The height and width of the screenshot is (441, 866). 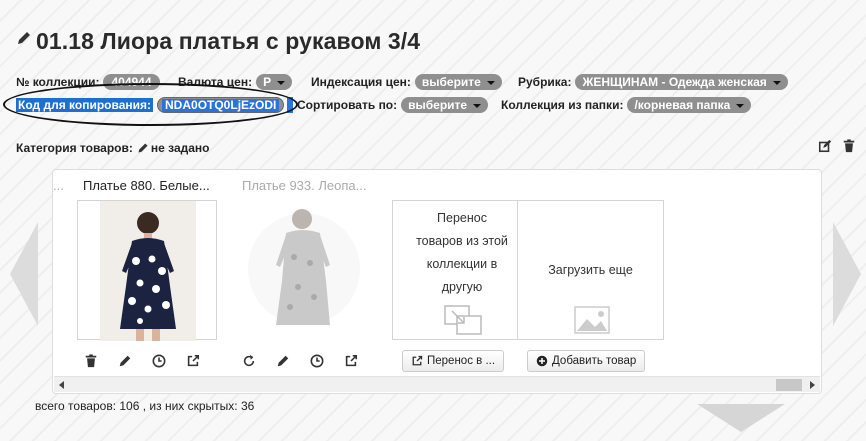 I want to click on folder-value: /корневая папка, so click(x=682, y=105).